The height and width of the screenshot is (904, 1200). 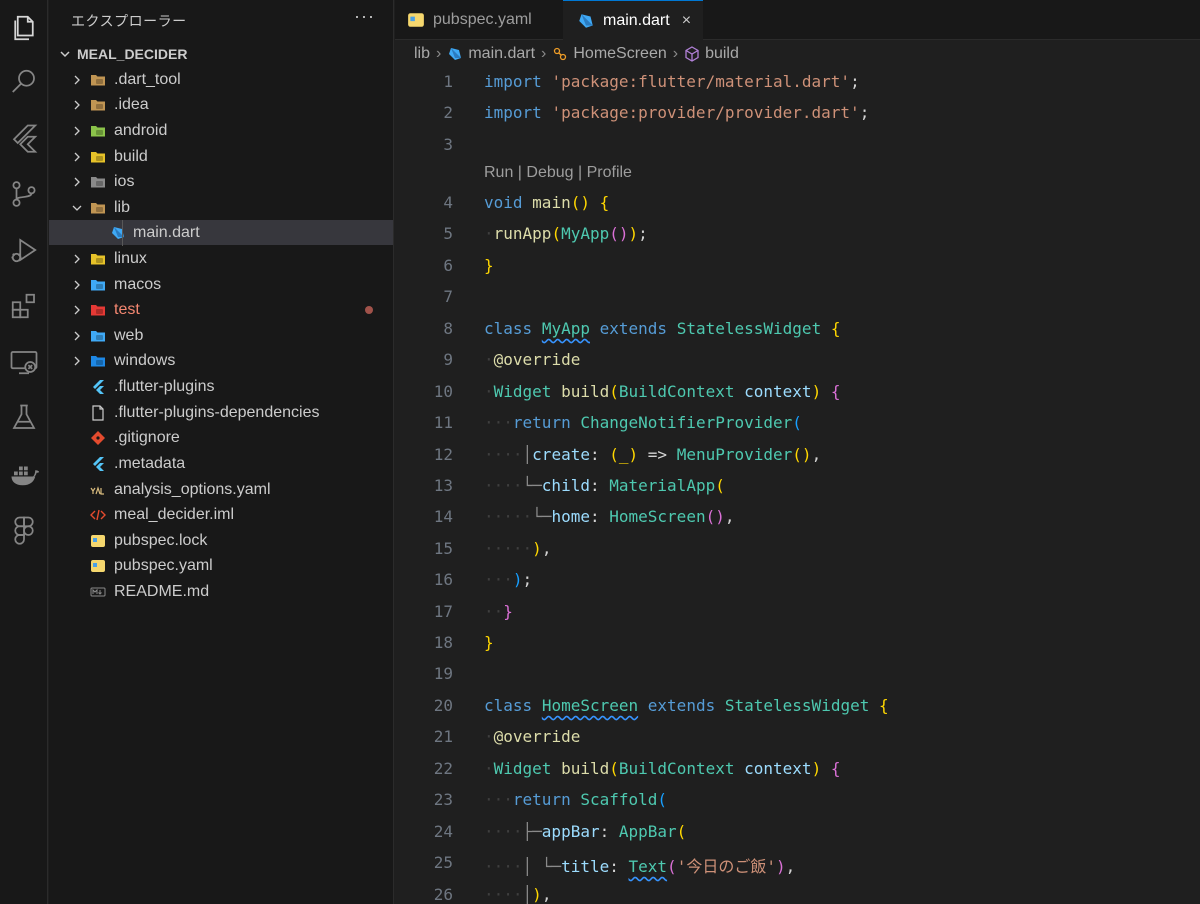 What do you see at coordinates (633, 20) in the screenshot?
I see `tab-main-dart: main.dart ×` at bounding box center [633, 20].